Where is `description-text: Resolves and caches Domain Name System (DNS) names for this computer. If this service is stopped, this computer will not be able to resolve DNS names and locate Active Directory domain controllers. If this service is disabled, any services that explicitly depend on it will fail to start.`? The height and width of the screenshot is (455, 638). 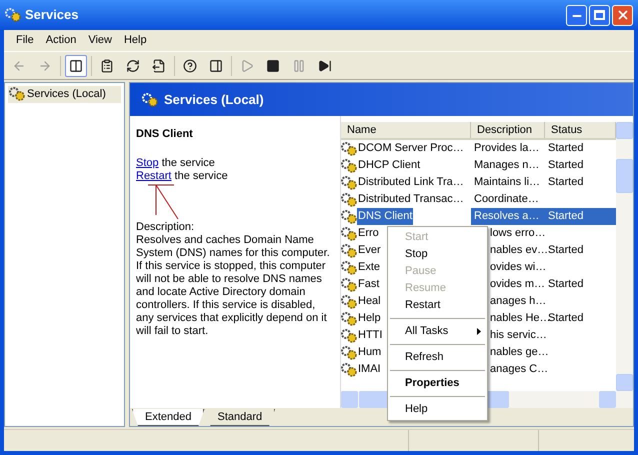 description-text: Resolves and caches Domain Name System (DNS) names for this computer. If this service is stopped, this computer will not be able to resolve DNS names and locate Active Directory domain controllers. If this service is disabled, any services that explicitly depend on it will fail to start. is located at coordinates (233, 286).